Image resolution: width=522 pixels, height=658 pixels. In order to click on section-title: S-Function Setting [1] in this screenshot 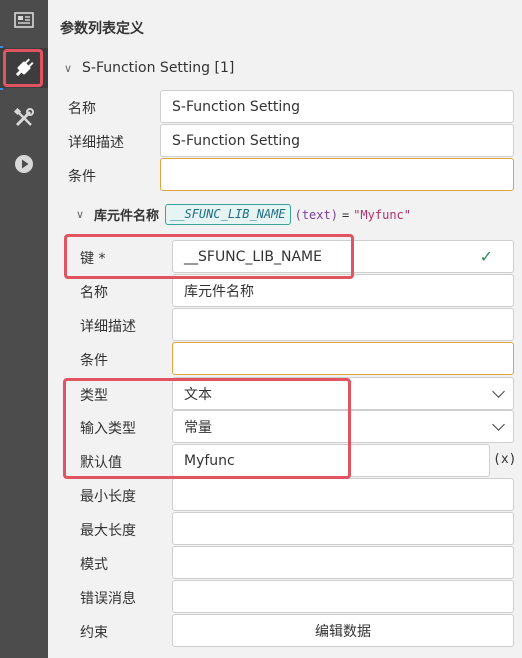, I will do `click(158, 68)`.